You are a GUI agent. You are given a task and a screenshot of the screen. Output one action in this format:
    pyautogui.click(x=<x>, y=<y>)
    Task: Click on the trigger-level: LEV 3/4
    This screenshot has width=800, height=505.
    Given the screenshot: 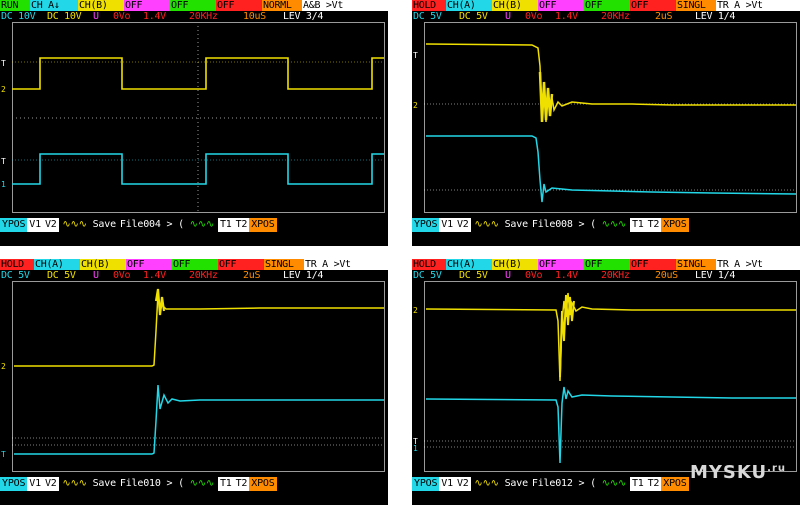 What is the action you would take?
    pyautogui.click(x=325, y=16)
    